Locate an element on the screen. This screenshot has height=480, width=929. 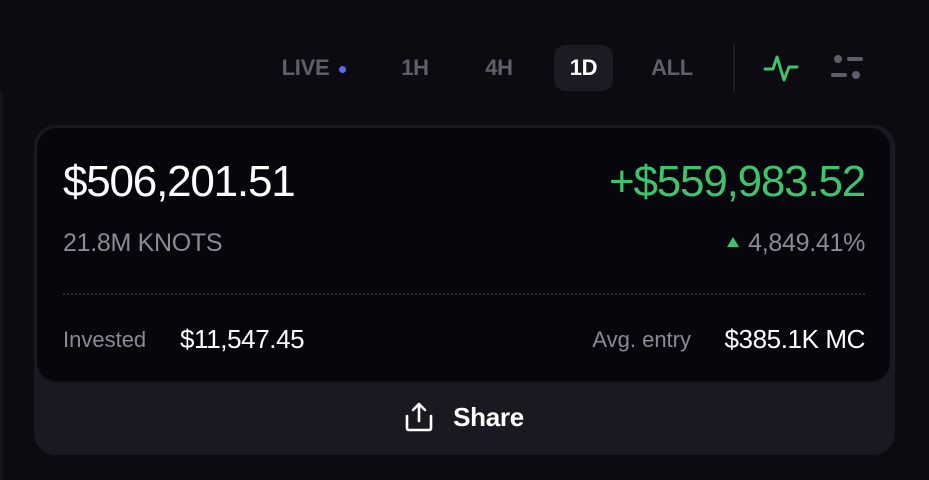
timeframe-live-label: LIVE is located at coordinates (305, 67).